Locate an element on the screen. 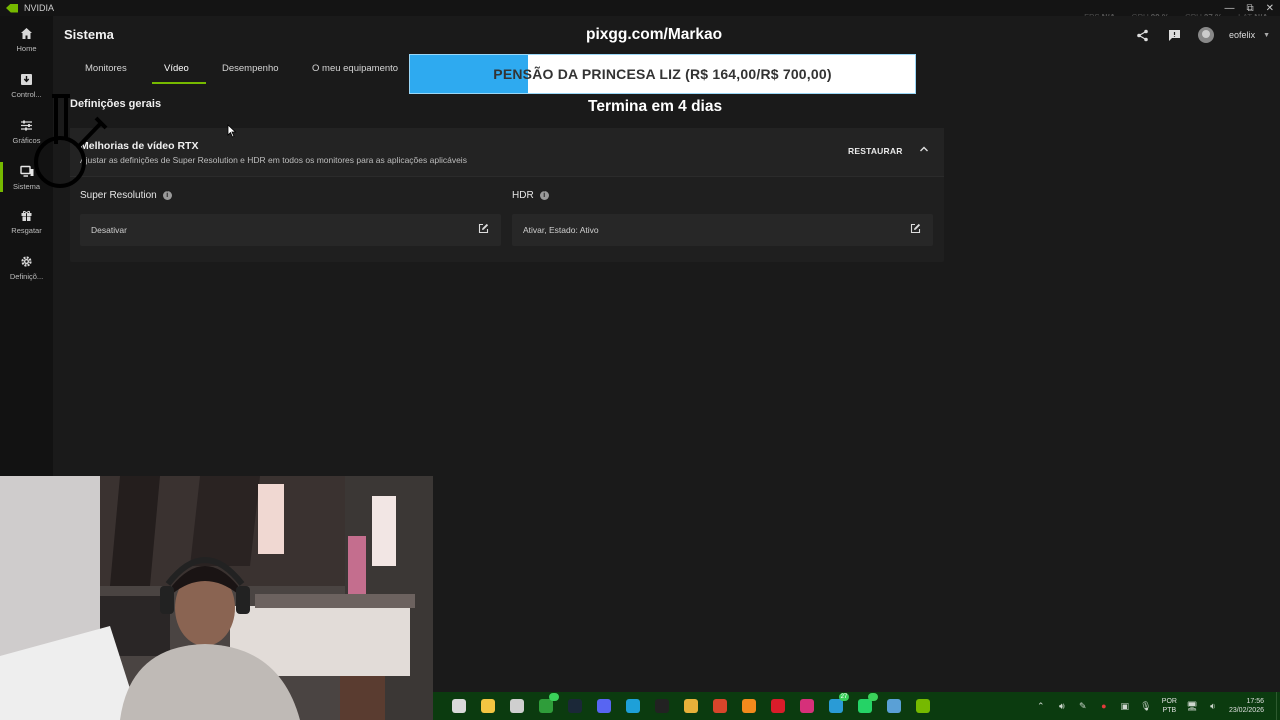 The height and width of the screenshot is (720, 1280). pen-icon: ✎ is located at coordinates (1083, 706).